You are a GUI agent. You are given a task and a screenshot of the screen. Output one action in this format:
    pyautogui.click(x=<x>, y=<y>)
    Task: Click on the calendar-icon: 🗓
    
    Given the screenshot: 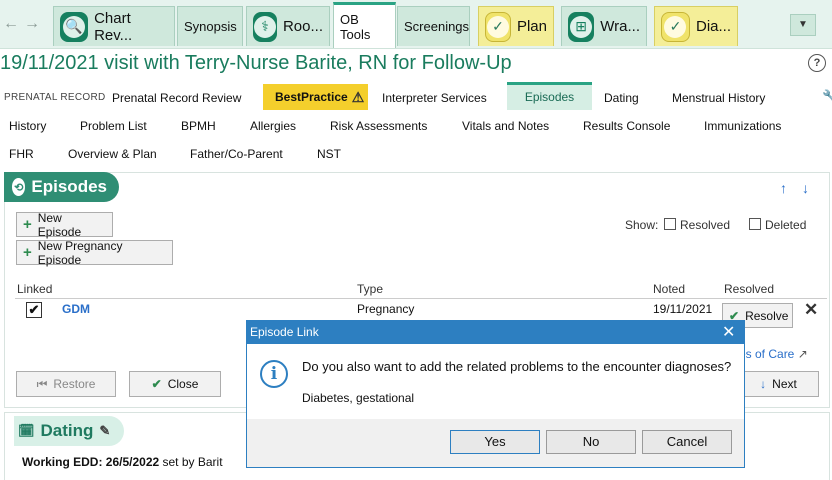 What is the action you would take?
    pyautogui.click(x=26, y=430)
    